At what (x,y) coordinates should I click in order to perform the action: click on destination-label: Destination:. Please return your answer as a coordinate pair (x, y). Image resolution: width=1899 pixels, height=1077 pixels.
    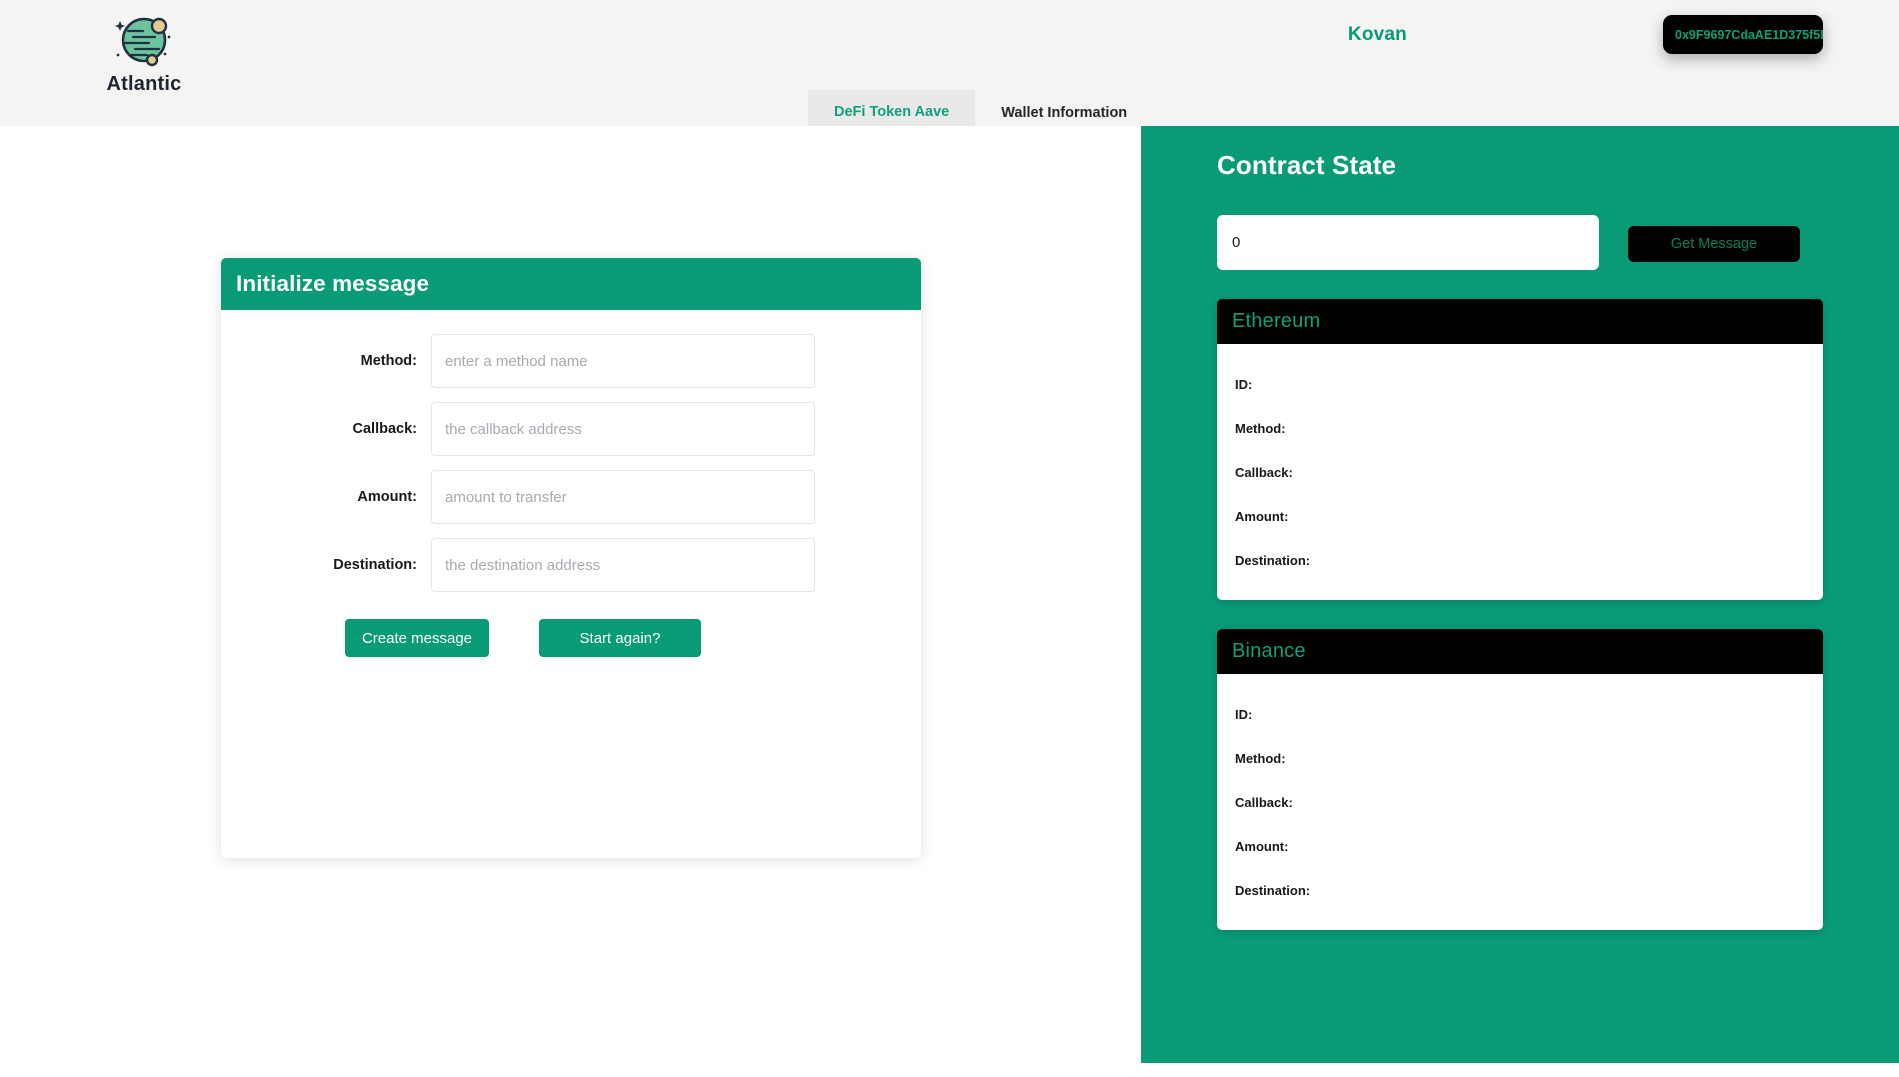
    Looking at the image, I should click on (375, 565).